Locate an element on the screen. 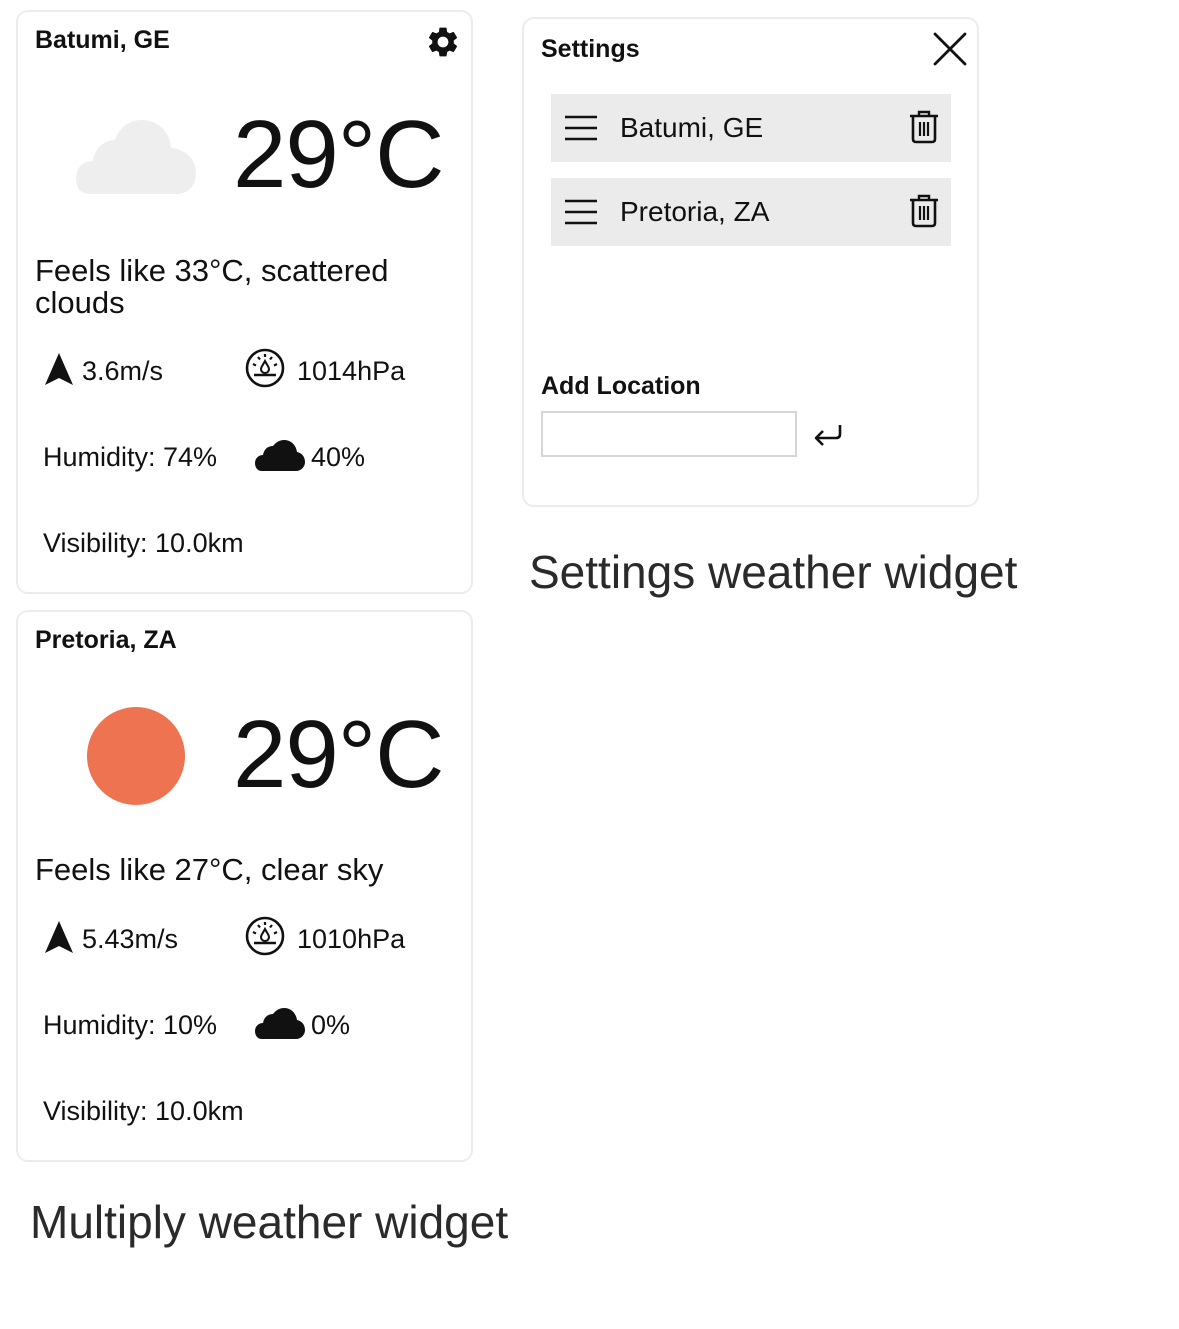 This screenshot has width=1179, height=1329. settings-caption: Settings weather widget is located at coordinates (773, 572).